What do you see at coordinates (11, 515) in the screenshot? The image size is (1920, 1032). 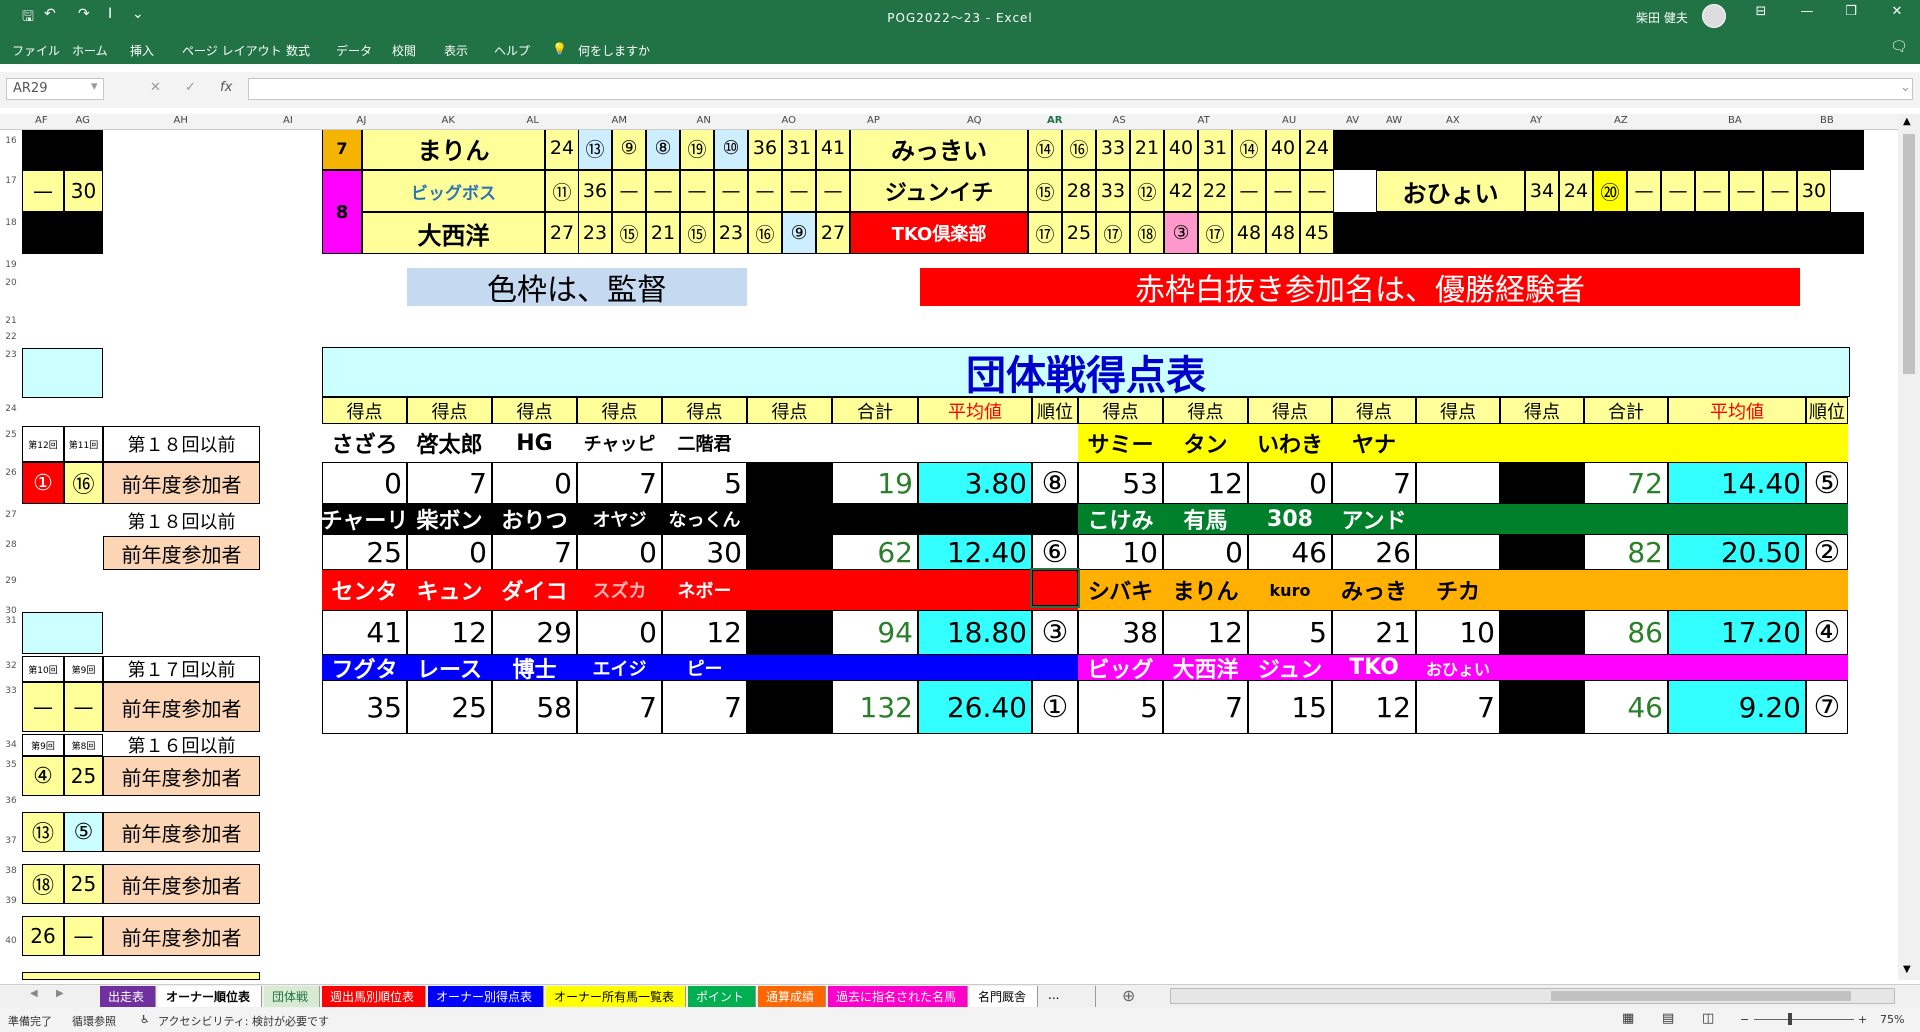 I see `row-header-27: 27` at bounding box center [11, 515].